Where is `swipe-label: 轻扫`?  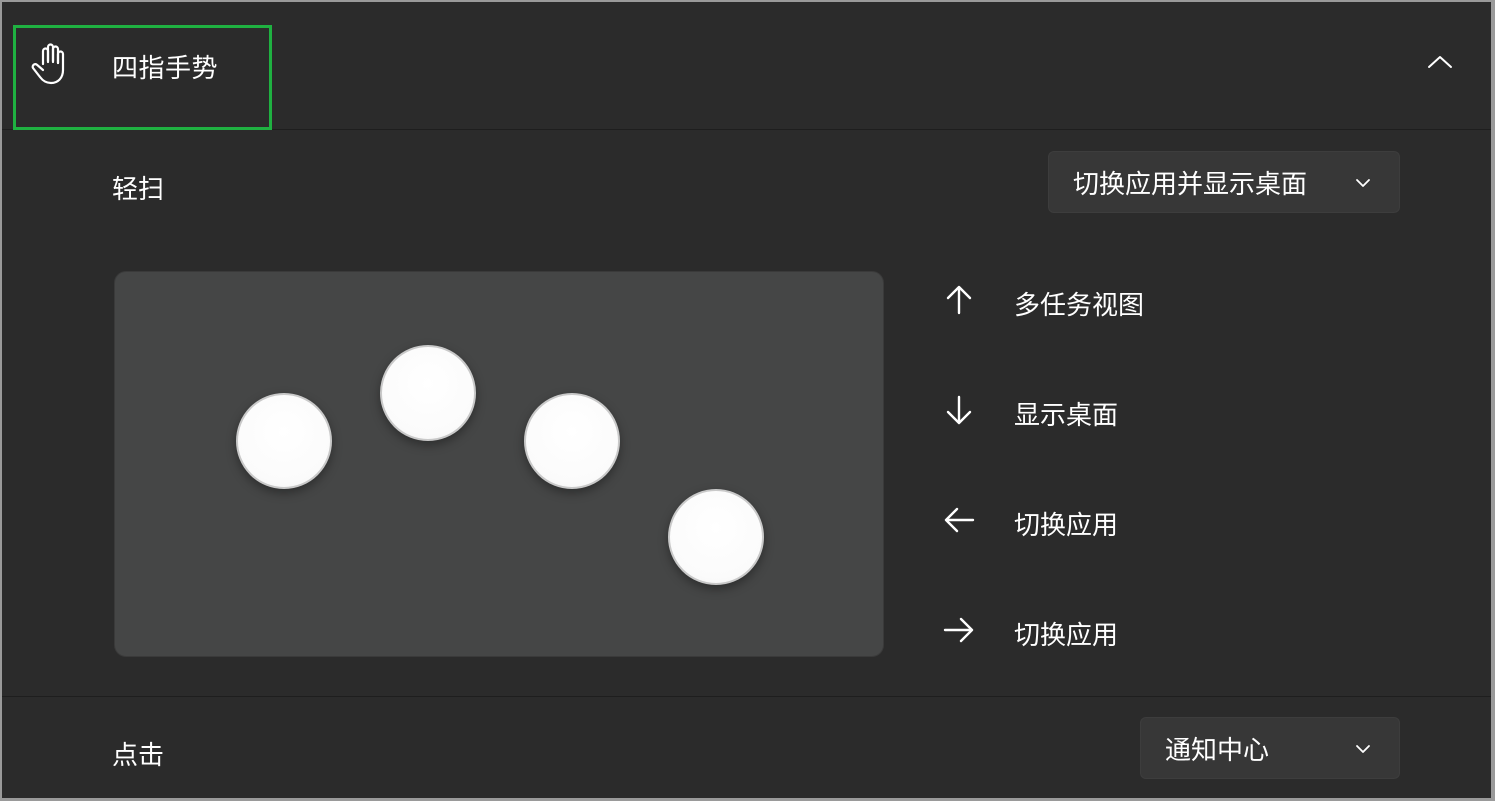 swipe-label: 轻扫 is located at coordinates (138, 190).